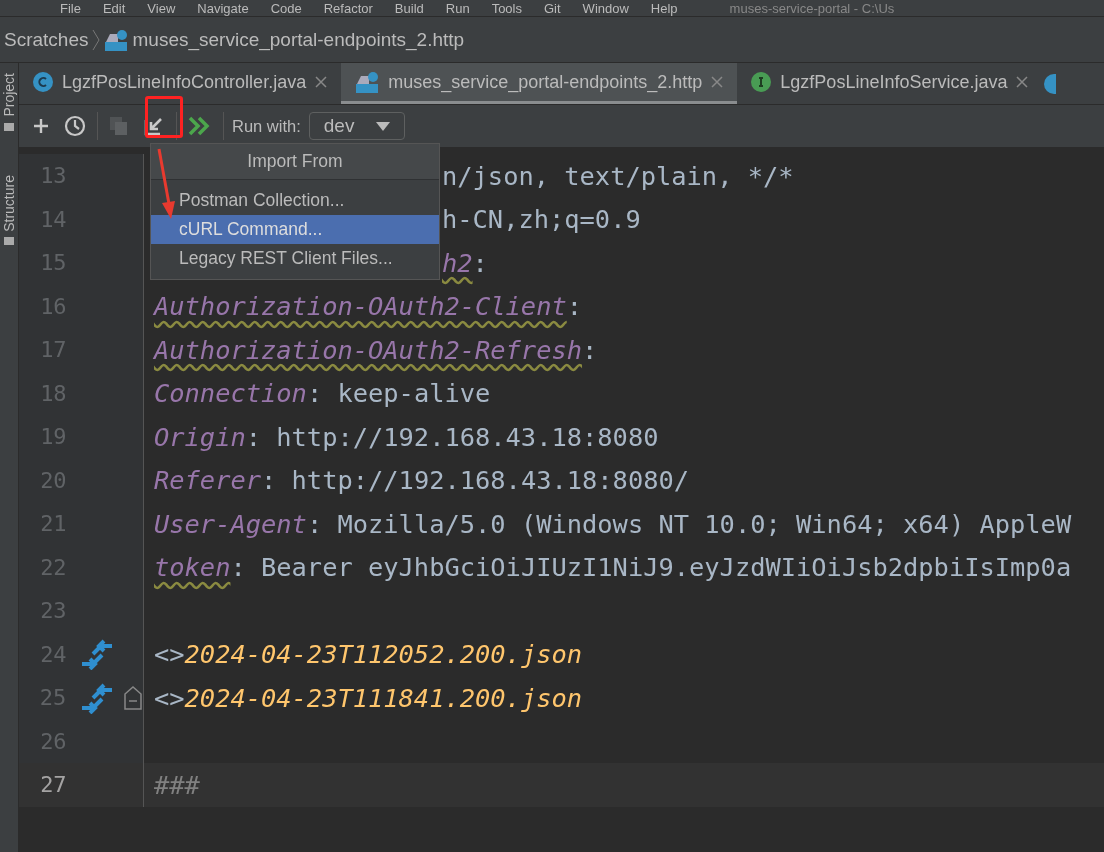  I want to click on run-with-label: Run with:, so click(266, 126).